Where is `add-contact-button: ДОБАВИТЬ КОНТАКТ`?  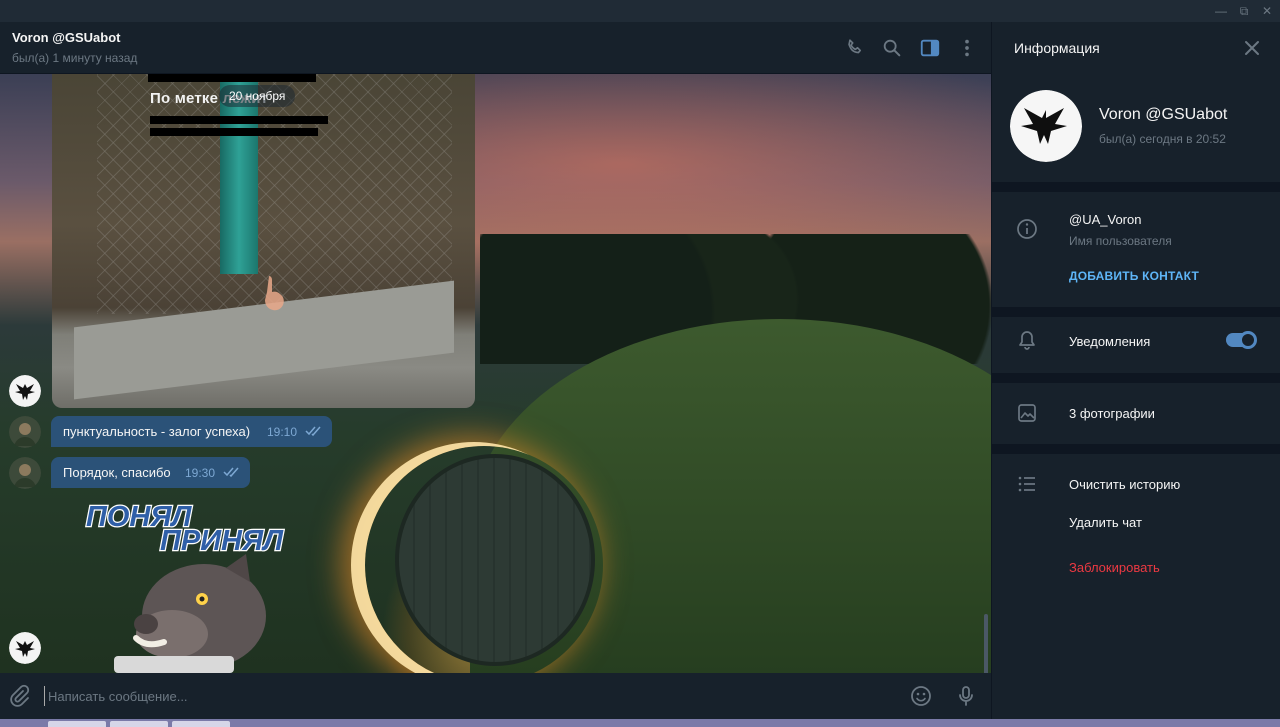
add-contact-button: ДОБАВИТЬ КОНТАКТ is located at coordinates (1134, 276).